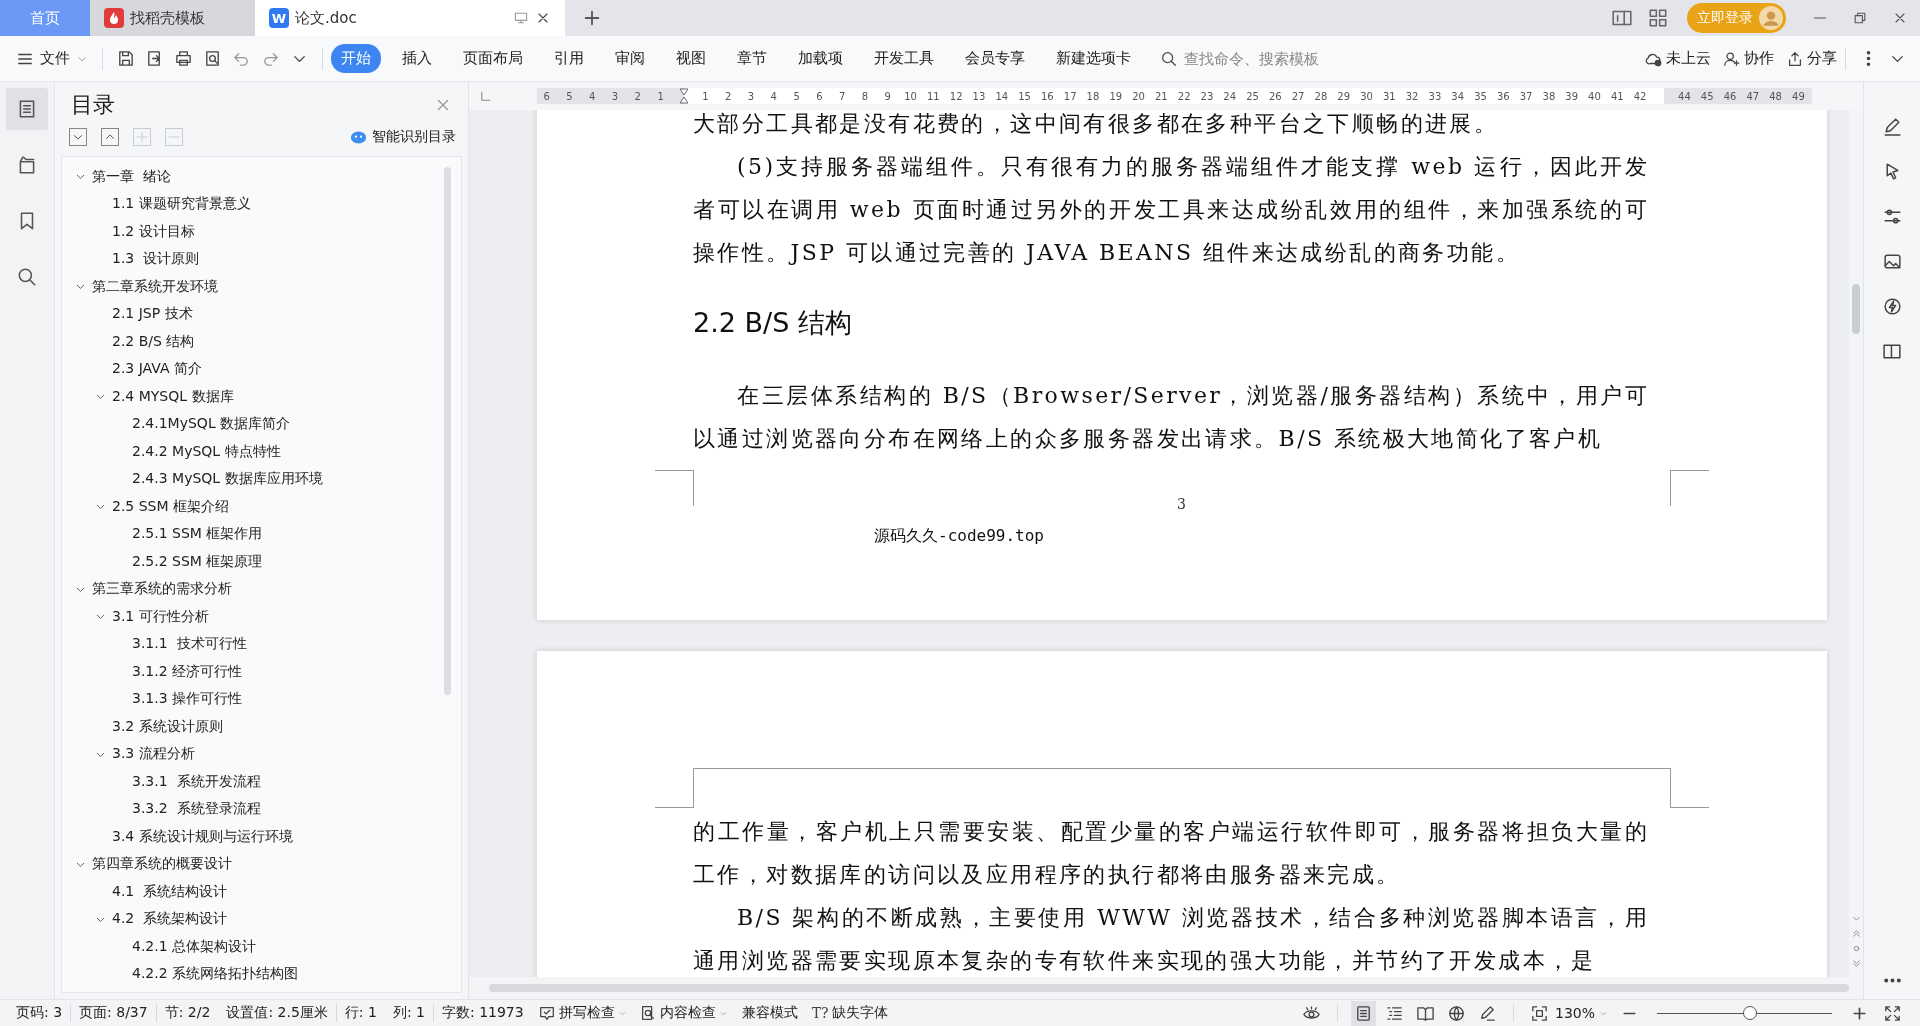 The width and height of the screenshot is (1920, 1026). What do you see at coordinates (1363, 1013) in the screenshot?
I see `page-view-icon` at bounding box center [1363, 1013].